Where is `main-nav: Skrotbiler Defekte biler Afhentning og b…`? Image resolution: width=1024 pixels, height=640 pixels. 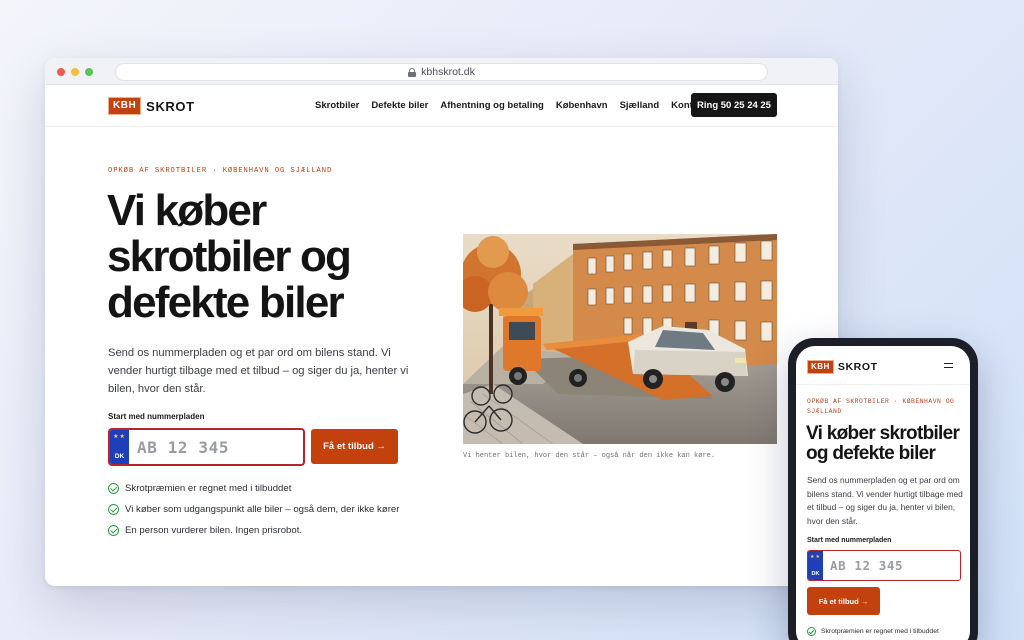 main-nav: Skrotbiler Defekte biler Afhentning og b… is located at coordinates (511, 105).